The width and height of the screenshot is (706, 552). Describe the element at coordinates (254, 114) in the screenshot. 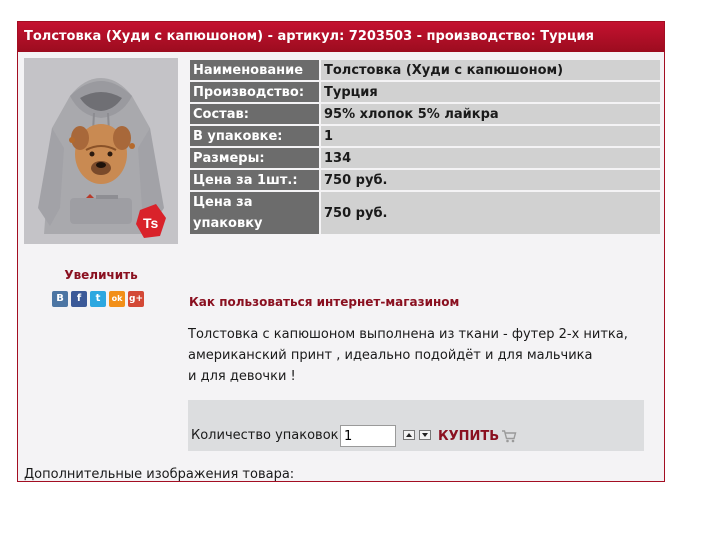

I see `spec-key: Состав:` at that location.